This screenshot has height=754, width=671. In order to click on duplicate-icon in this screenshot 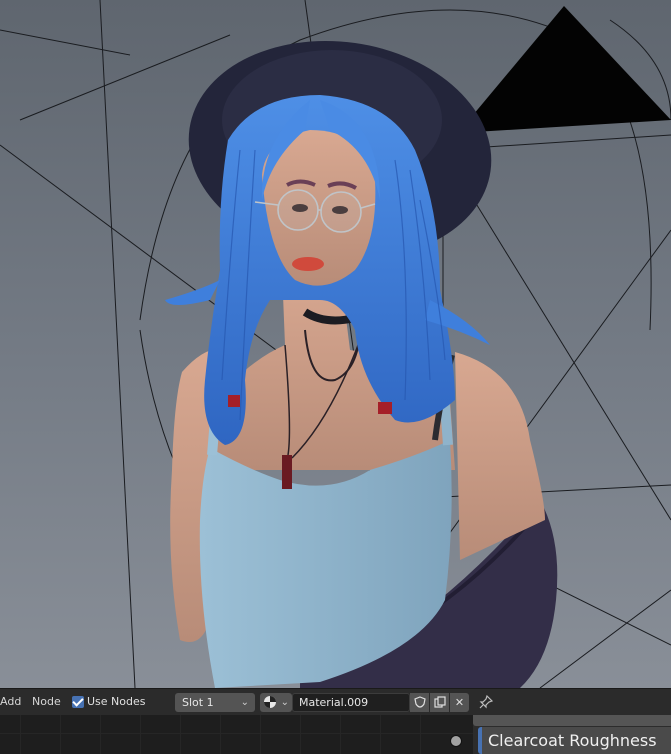, I will do `click(439, 702)`.